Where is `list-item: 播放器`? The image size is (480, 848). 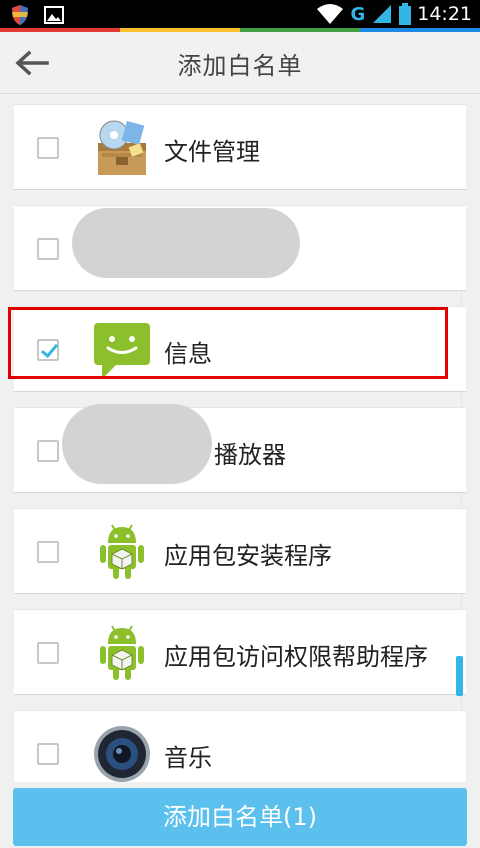
list-item: 播放器 is located at coordinates (240, 448).